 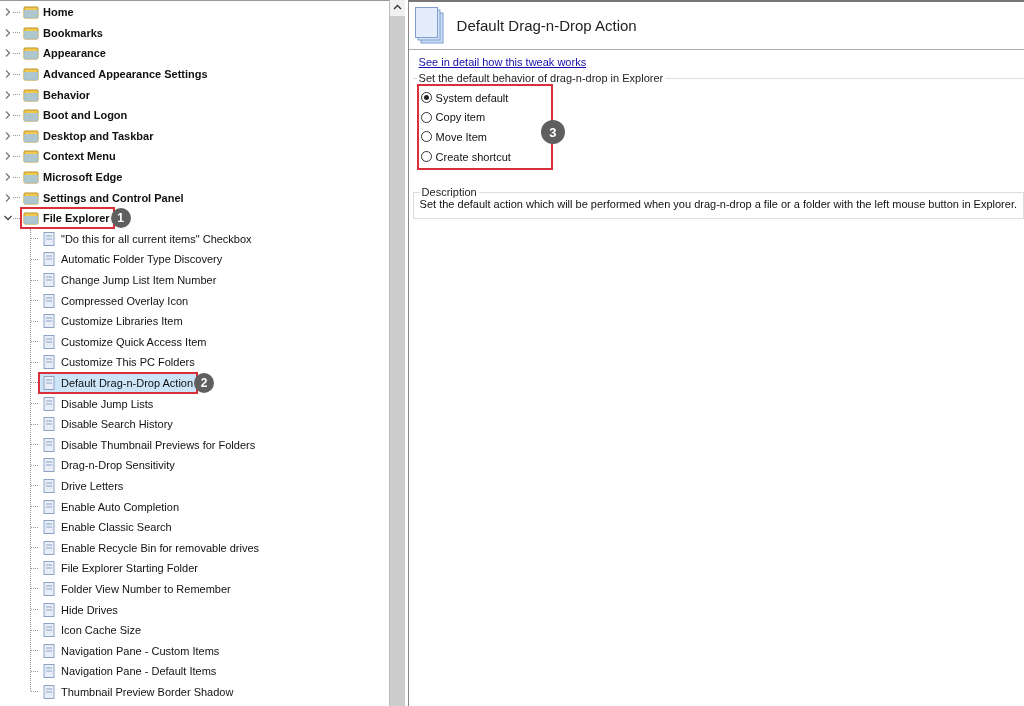 What do you see at coordinates (109, 465) in the screenshot?
I see `tree-item: Drag-n-Drop Sensitivity` at bounding box center [109, 465].